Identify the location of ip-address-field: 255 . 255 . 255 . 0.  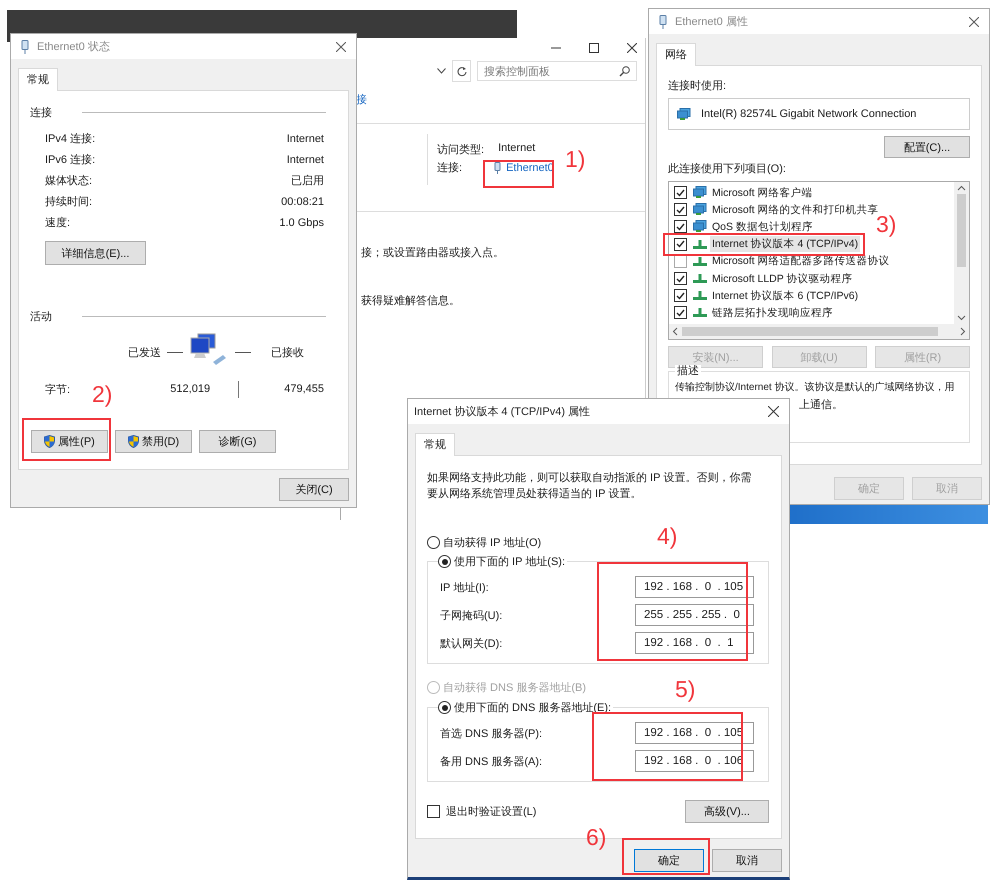
(694, 615).